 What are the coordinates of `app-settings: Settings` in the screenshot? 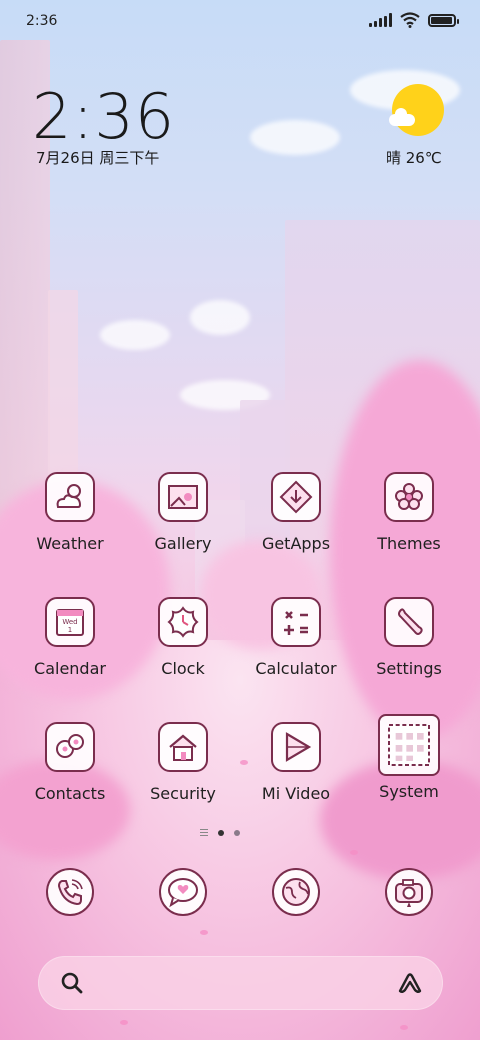 It's located at (409, 637).